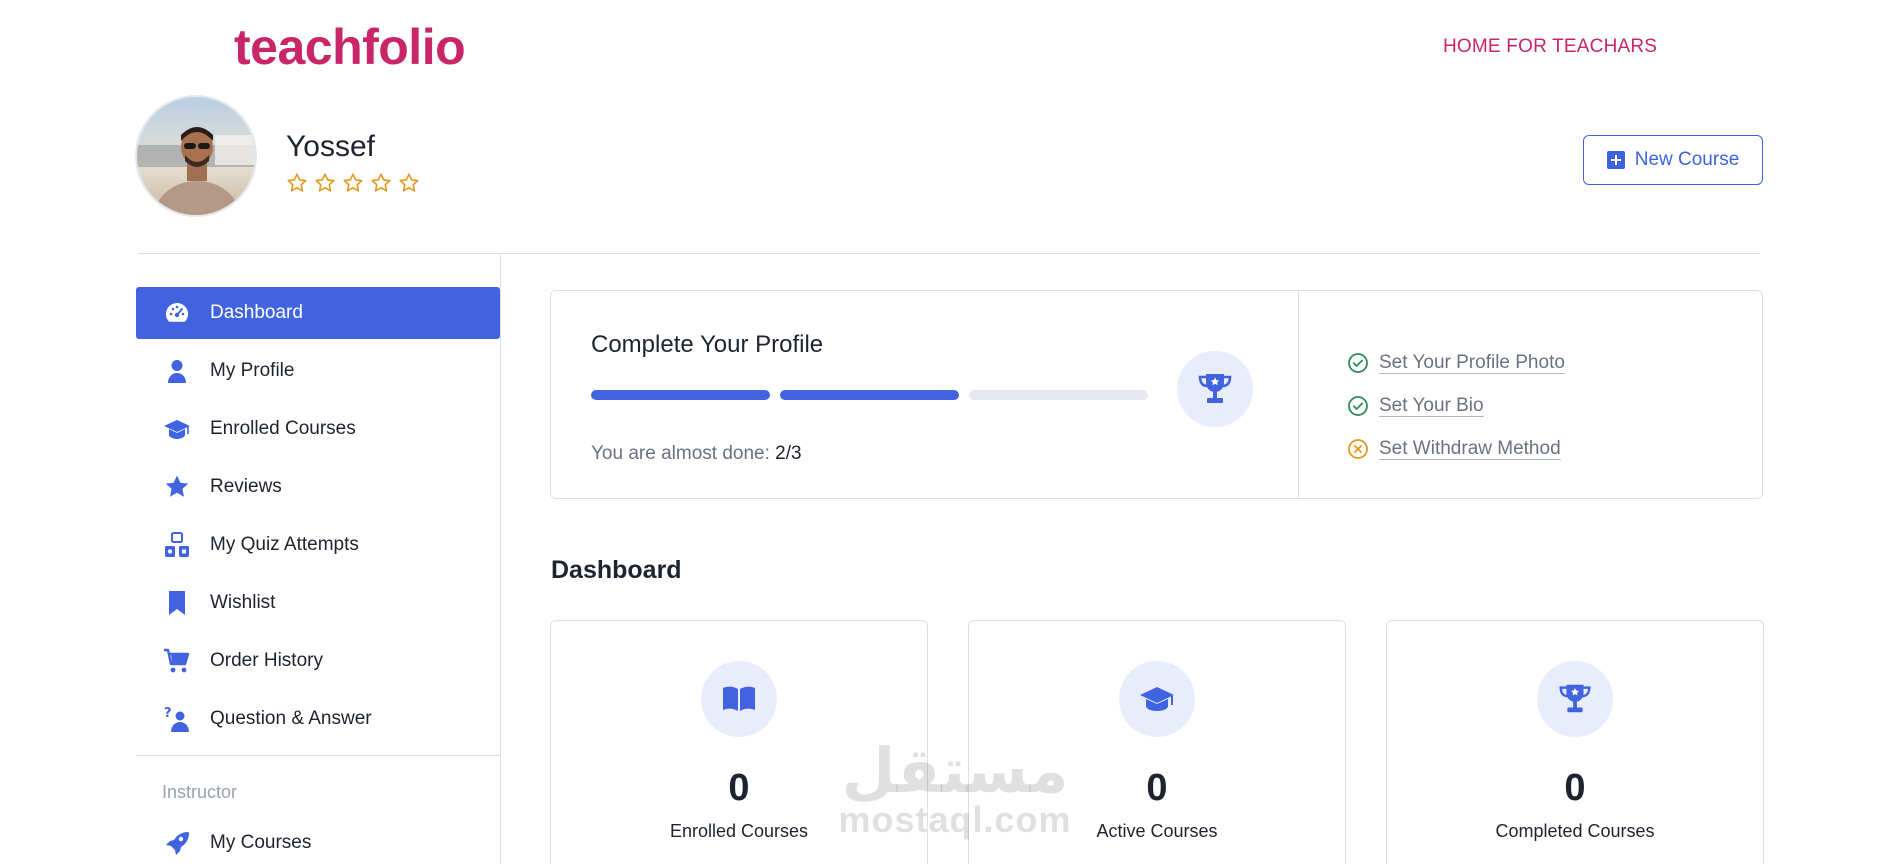  What do you see at coordinates (318, 313) in the screenshot?
I see `sidebar-item-dashboard: Dashboard` at bounding box center [318, 313].